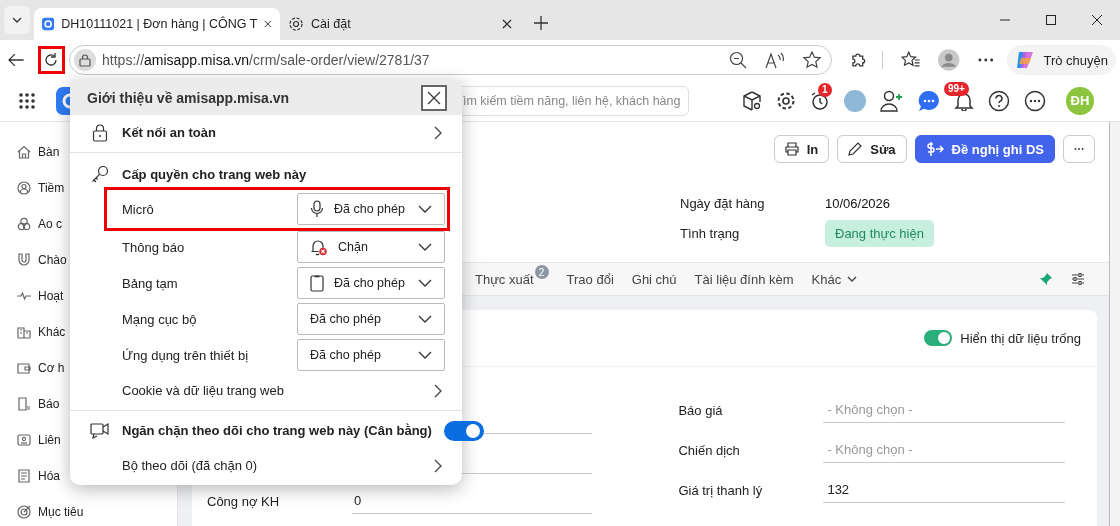  Describe the element at coordinates (709, 450) in the screenshot. I see `field-label: Chiến dịch` at that location.